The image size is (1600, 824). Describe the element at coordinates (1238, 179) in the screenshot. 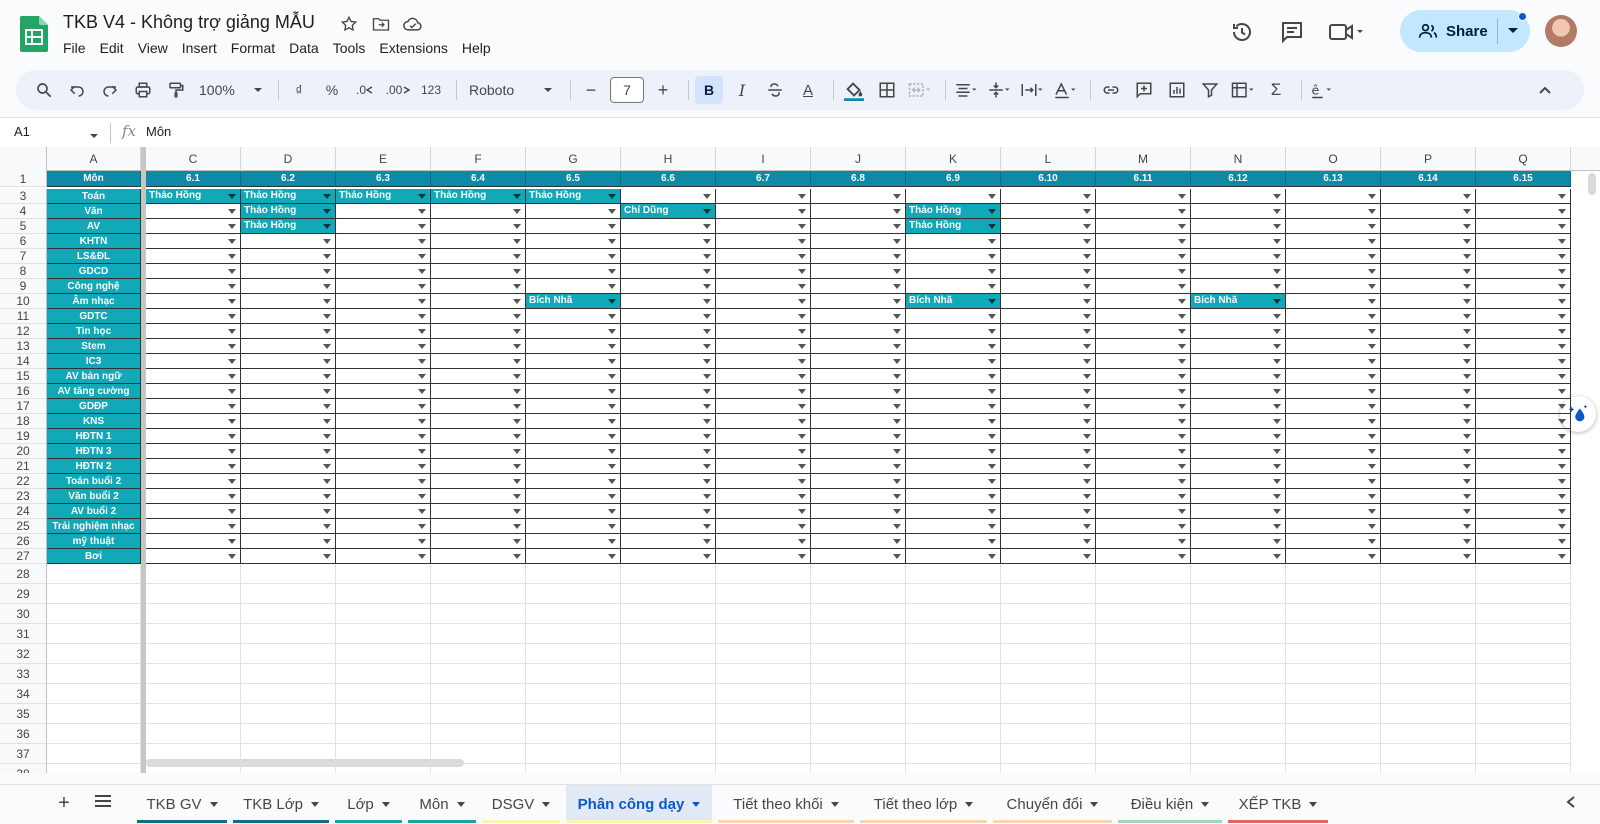

I see `class-header-cell: 6.12` at that location.